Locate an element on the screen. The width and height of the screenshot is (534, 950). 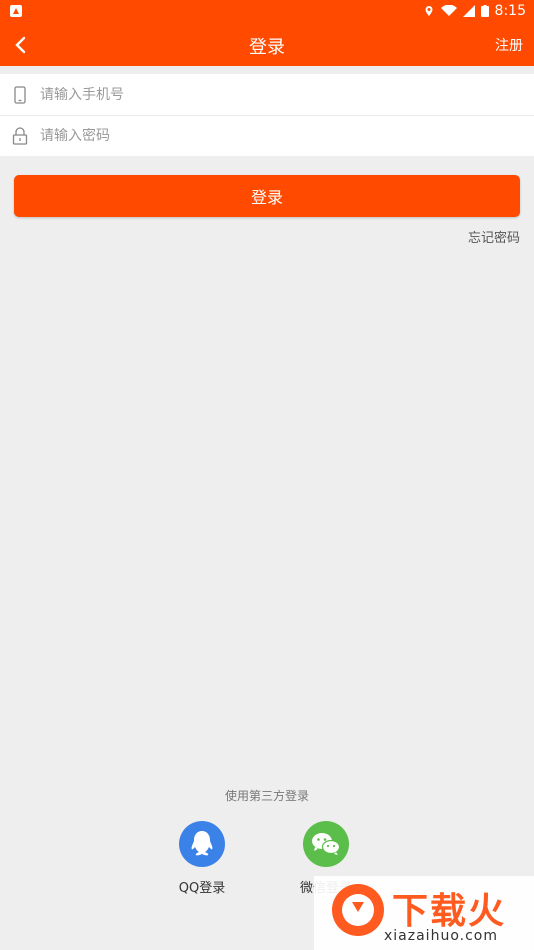
forgot-password-link: 忘记密码 is located at coordinates (494, 236).